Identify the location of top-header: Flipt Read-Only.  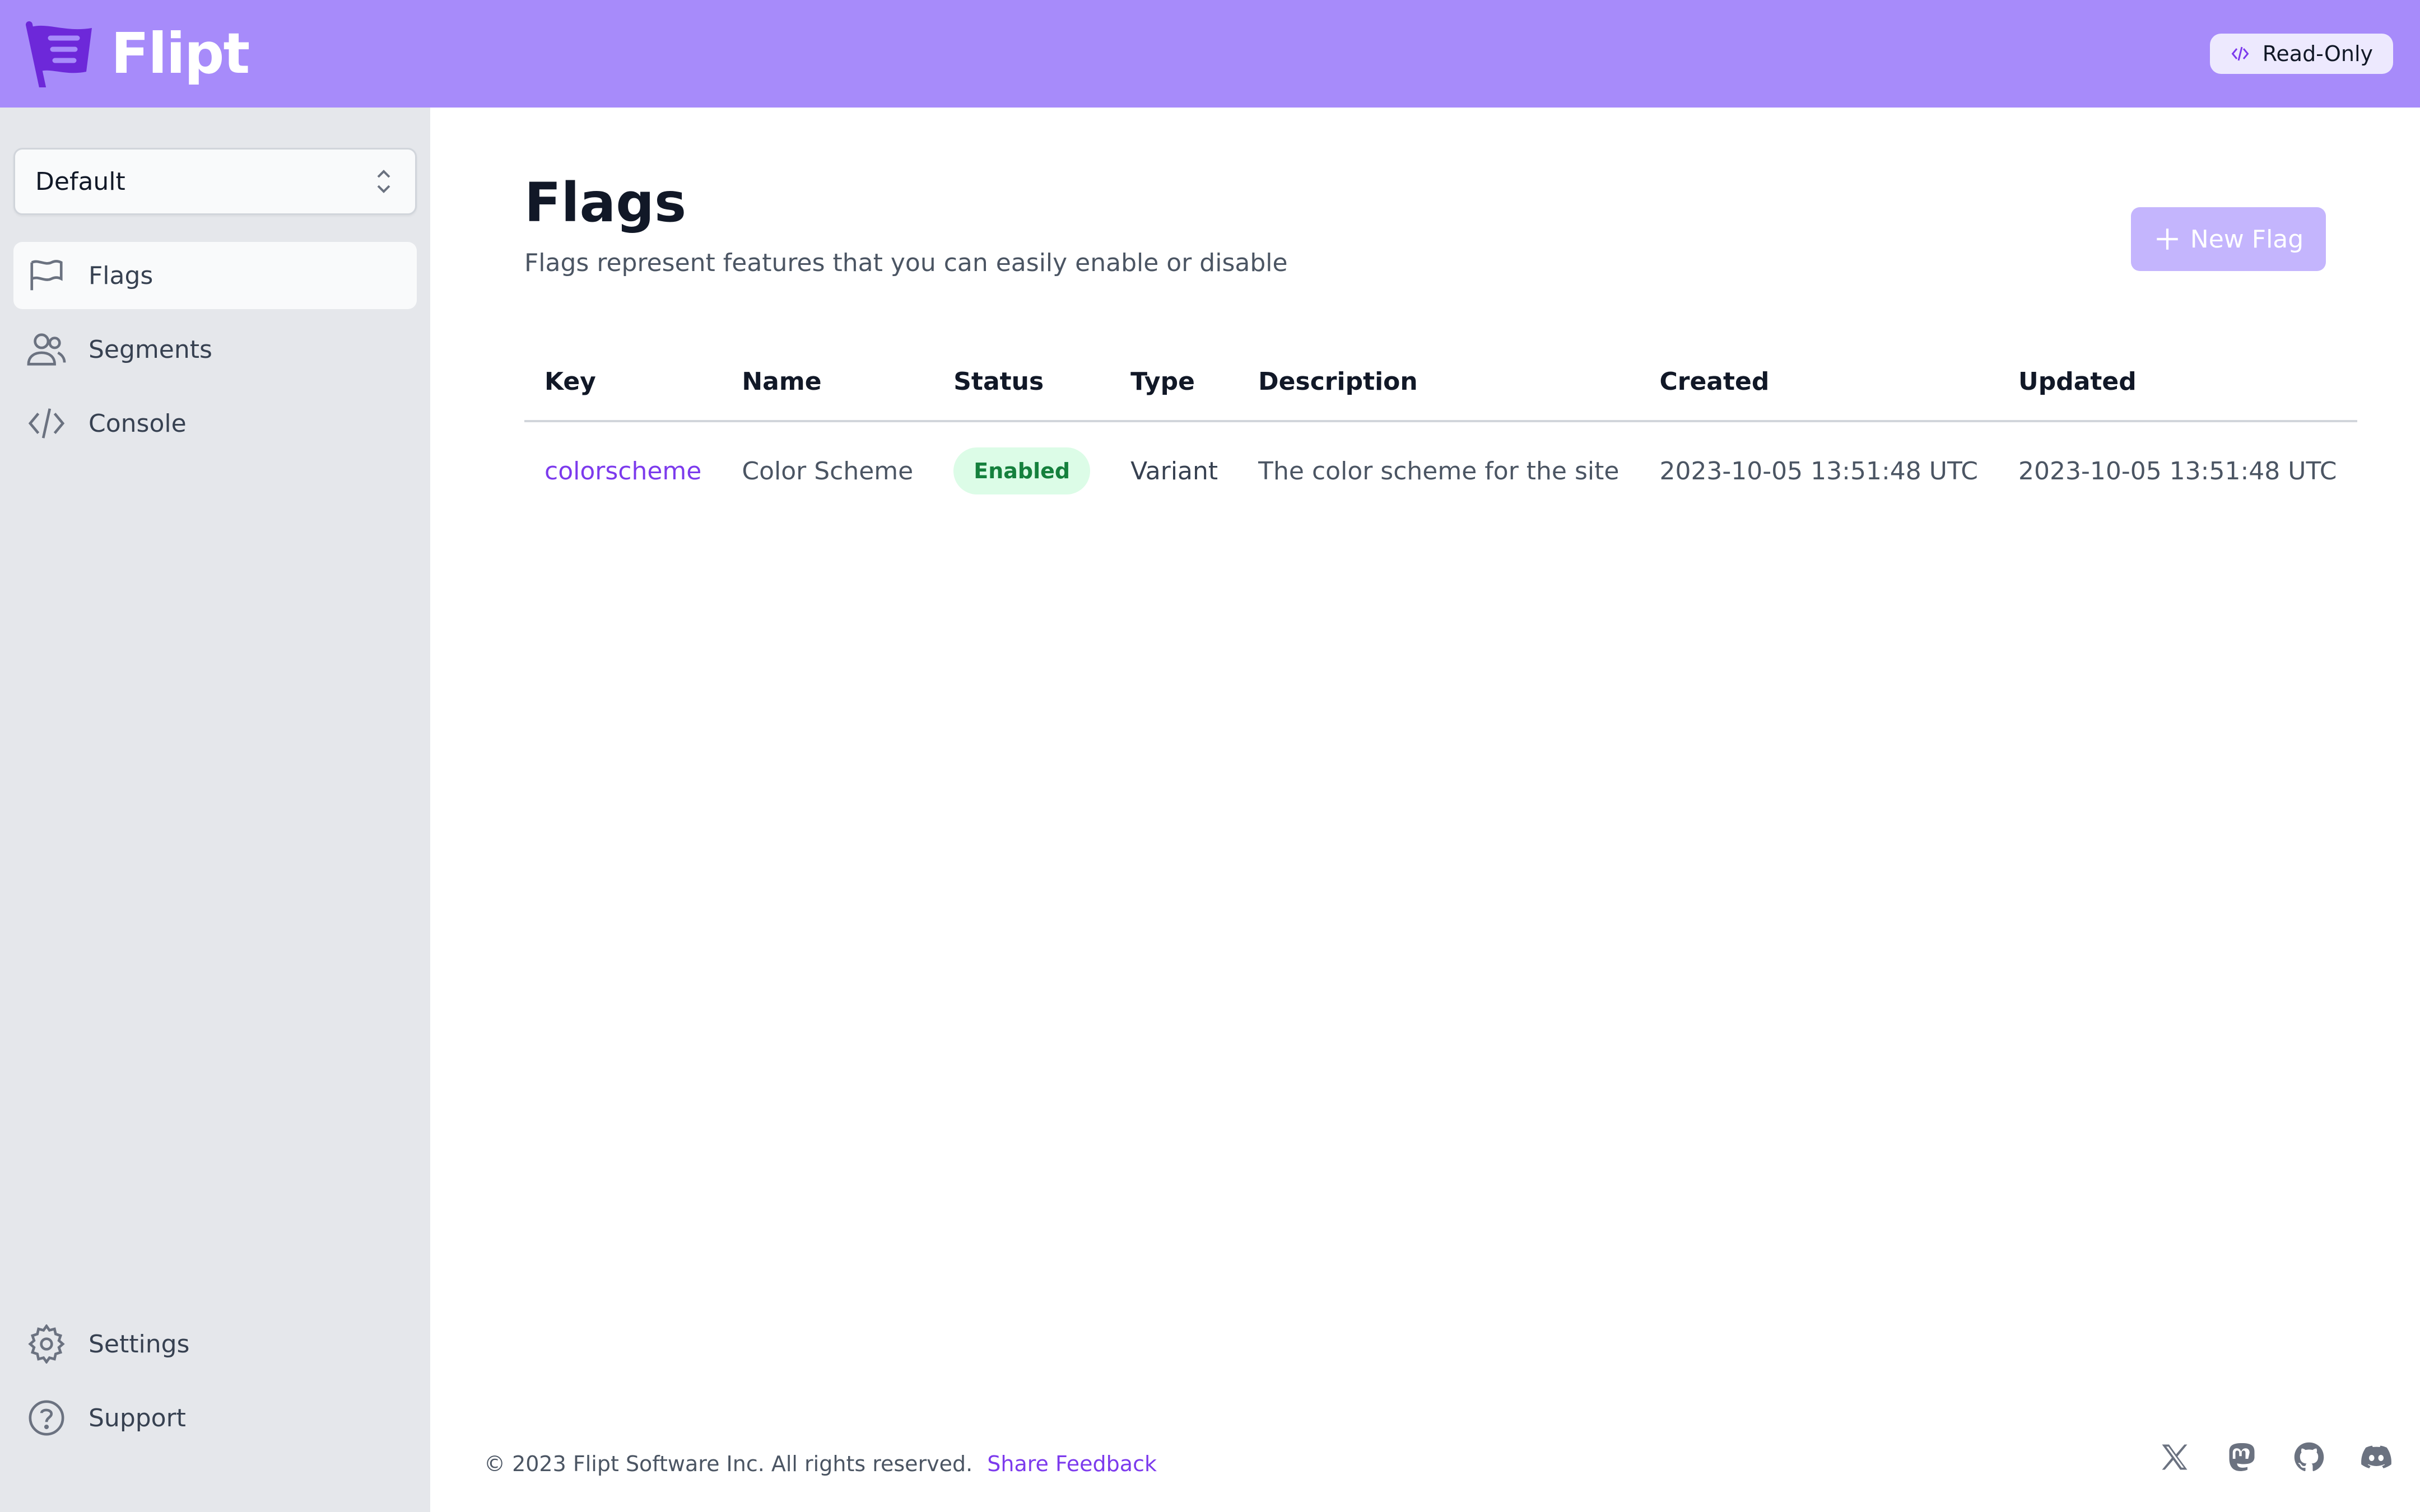
(1210, 54).